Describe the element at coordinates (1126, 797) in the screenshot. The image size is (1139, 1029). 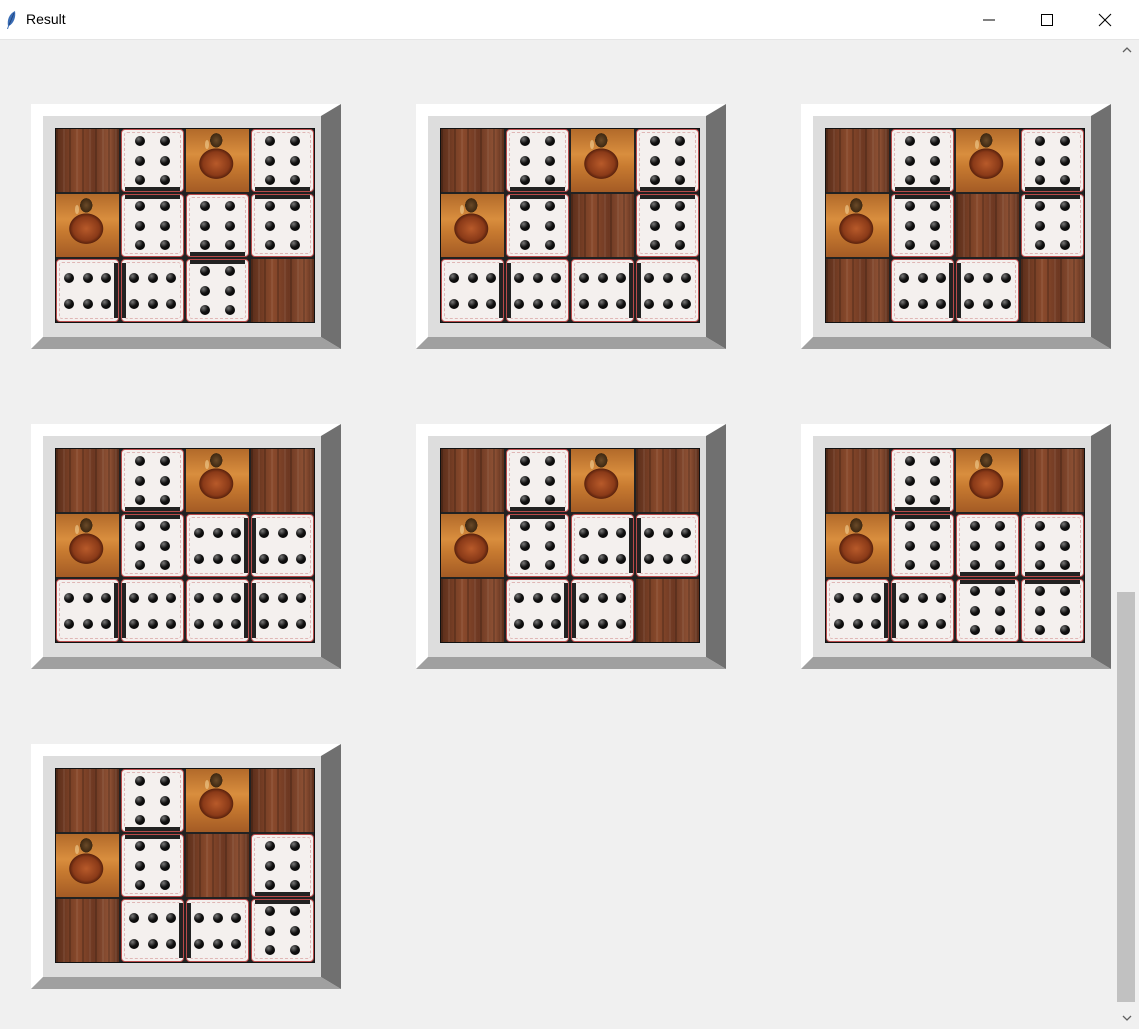
I see `scroll-thumb` at that location.